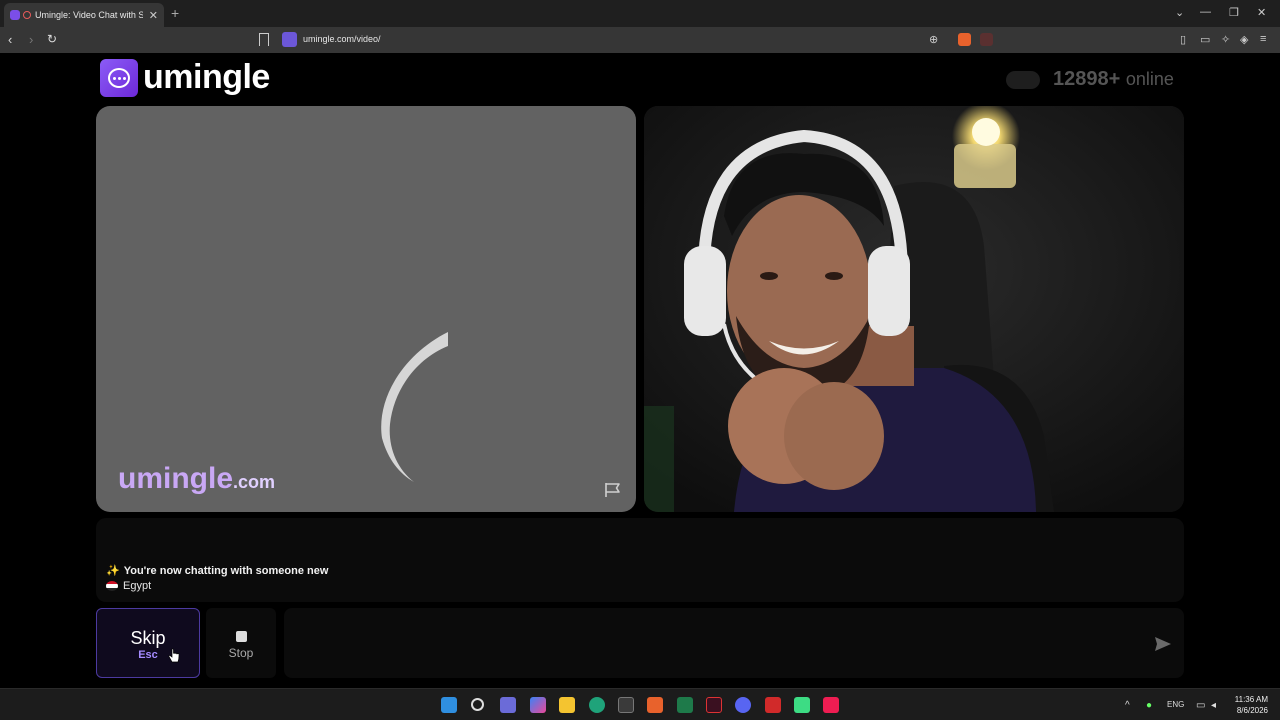 The image size is (1280, 720). Describe the element at coordinates (112, 586) in the screenshot. I see `egypt-flag-icon` at that location.